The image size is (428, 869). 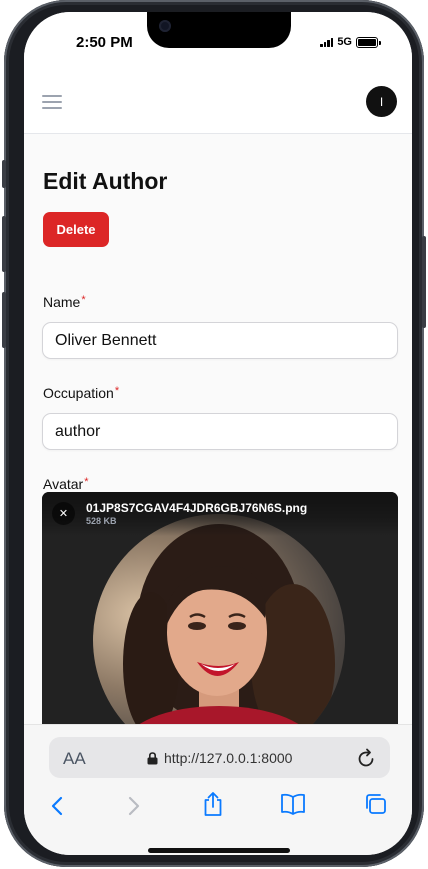 I want to click on status-bar: 2:50 PM 5G, so click(x=218, y=40).